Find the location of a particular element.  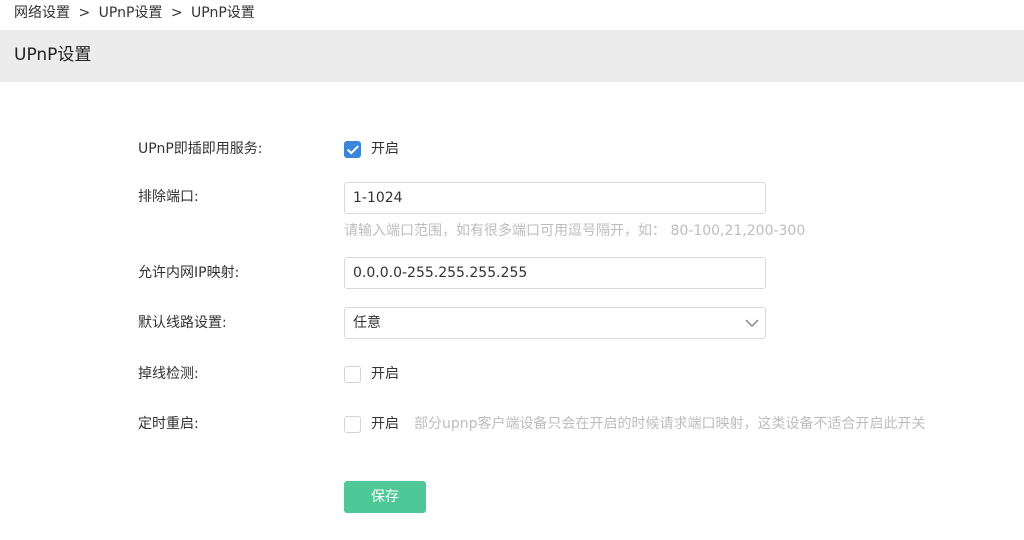

offline-detect-checkbox is located at coordinates (352, 374).